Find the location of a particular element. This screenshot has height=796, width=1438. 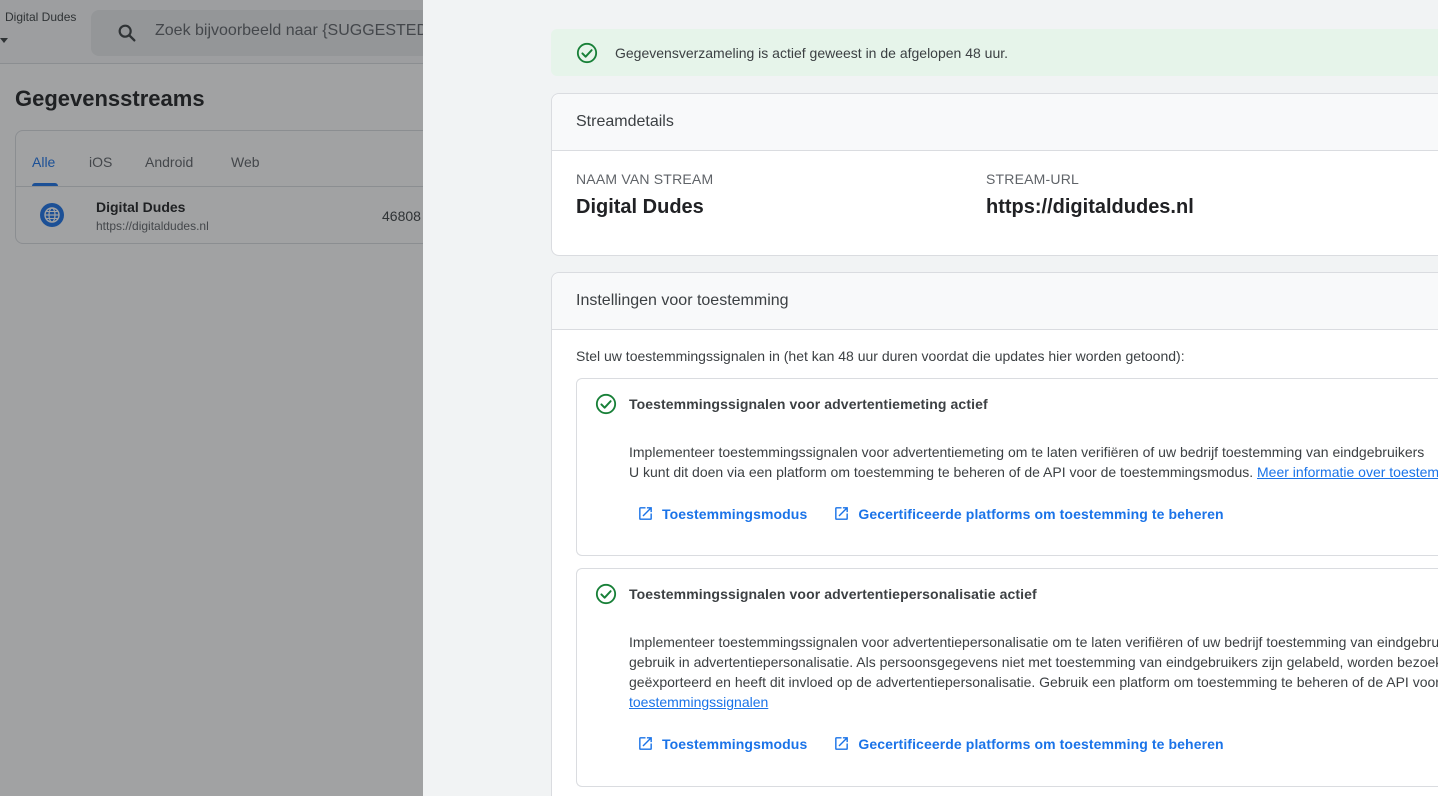

card-title: Streamdetails is located at coordinates (625, 121).